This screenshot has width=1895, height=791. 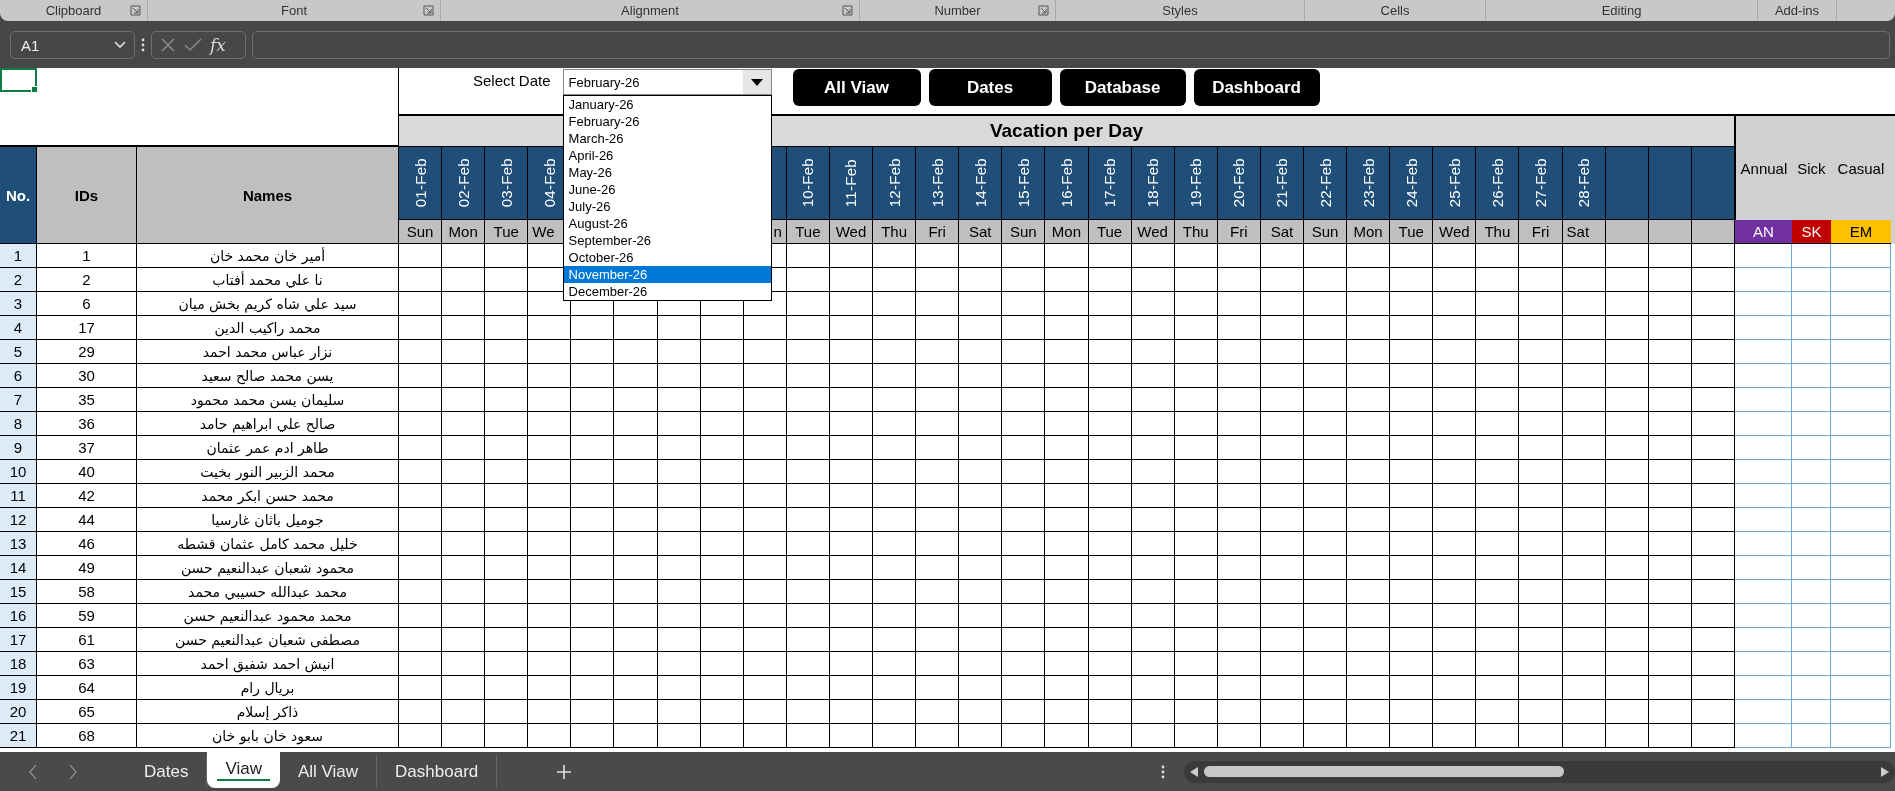 I want to click on table-title: Vacation per Day, so click(x=1066, y=131).